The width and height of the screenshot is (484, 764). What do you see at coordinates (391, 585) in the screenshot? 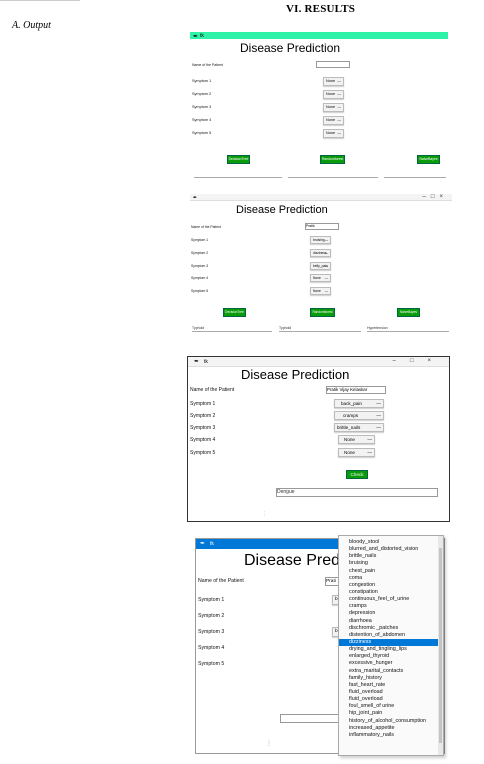
I see `dropdown-option: congestion` at bounding box center [391, 585].